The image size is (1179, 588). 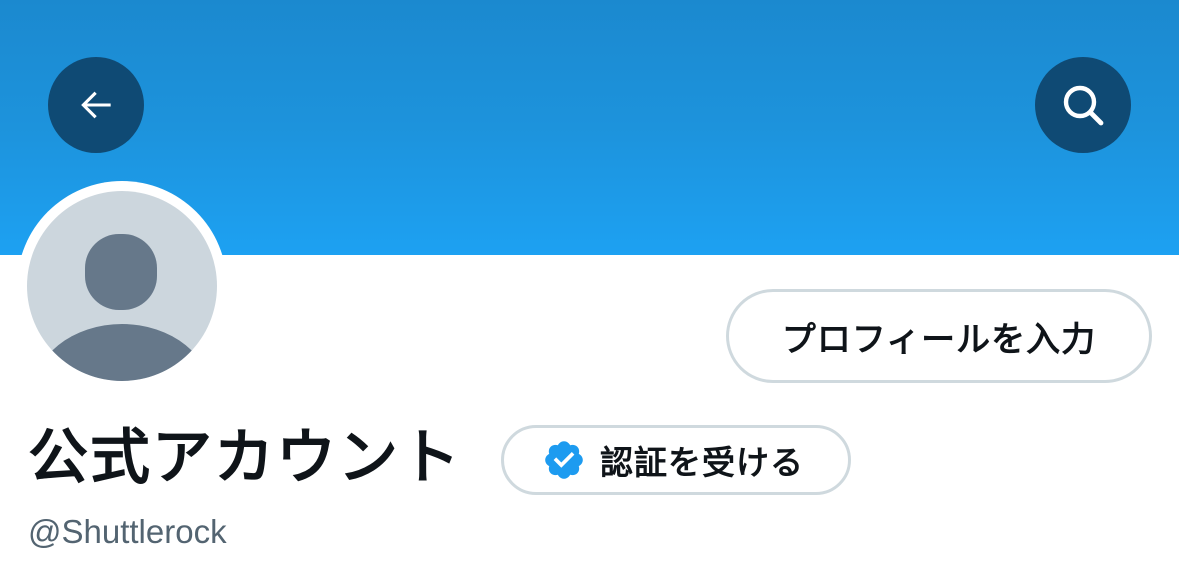 What do you see at coordinates (127, 531) in the screenshot?
I see `username-handle: @Shuttlerock` at bounding box center [127, 531].